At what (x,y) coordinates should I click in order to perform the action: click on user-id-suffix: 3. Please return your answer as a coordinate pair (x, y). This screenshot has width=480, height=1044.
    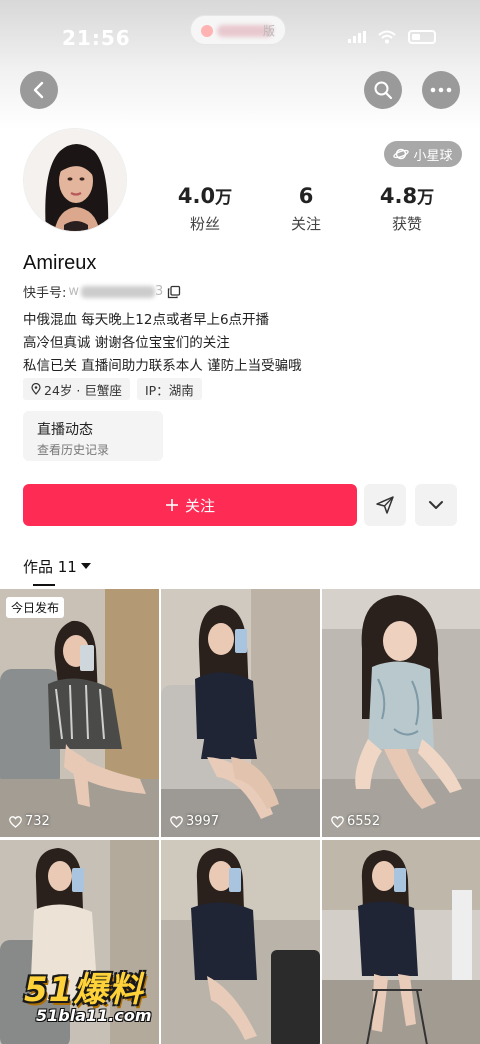
    Looking at the image, I should click on (159, 291).